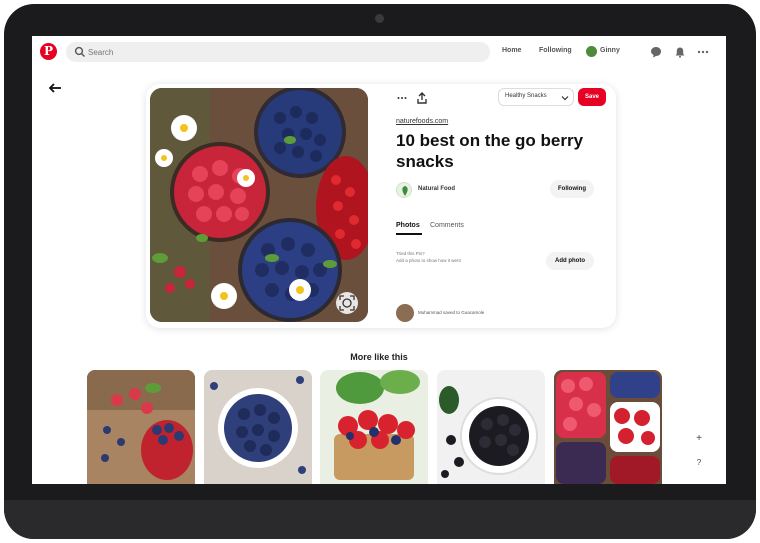 This screenshot has height=543, width=760. What do you see at coordinates (610, 50) in the screenshot?
I see `nav-user-link: Ginny` at bounding box center [610, 50].